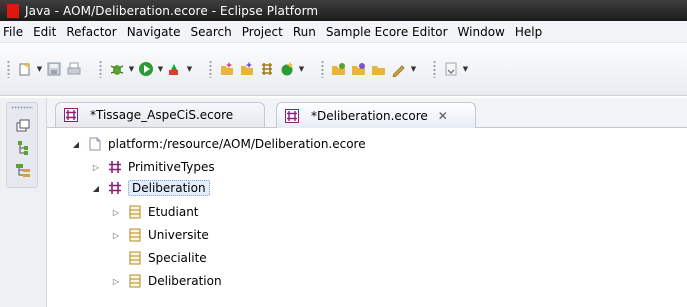 Image resolution: width=687 pixels, height=307 pixels. What do you see at coordinates (528, 32) in the screenshot?
I see `menu-help: Help` at bounding box center [528, 32].